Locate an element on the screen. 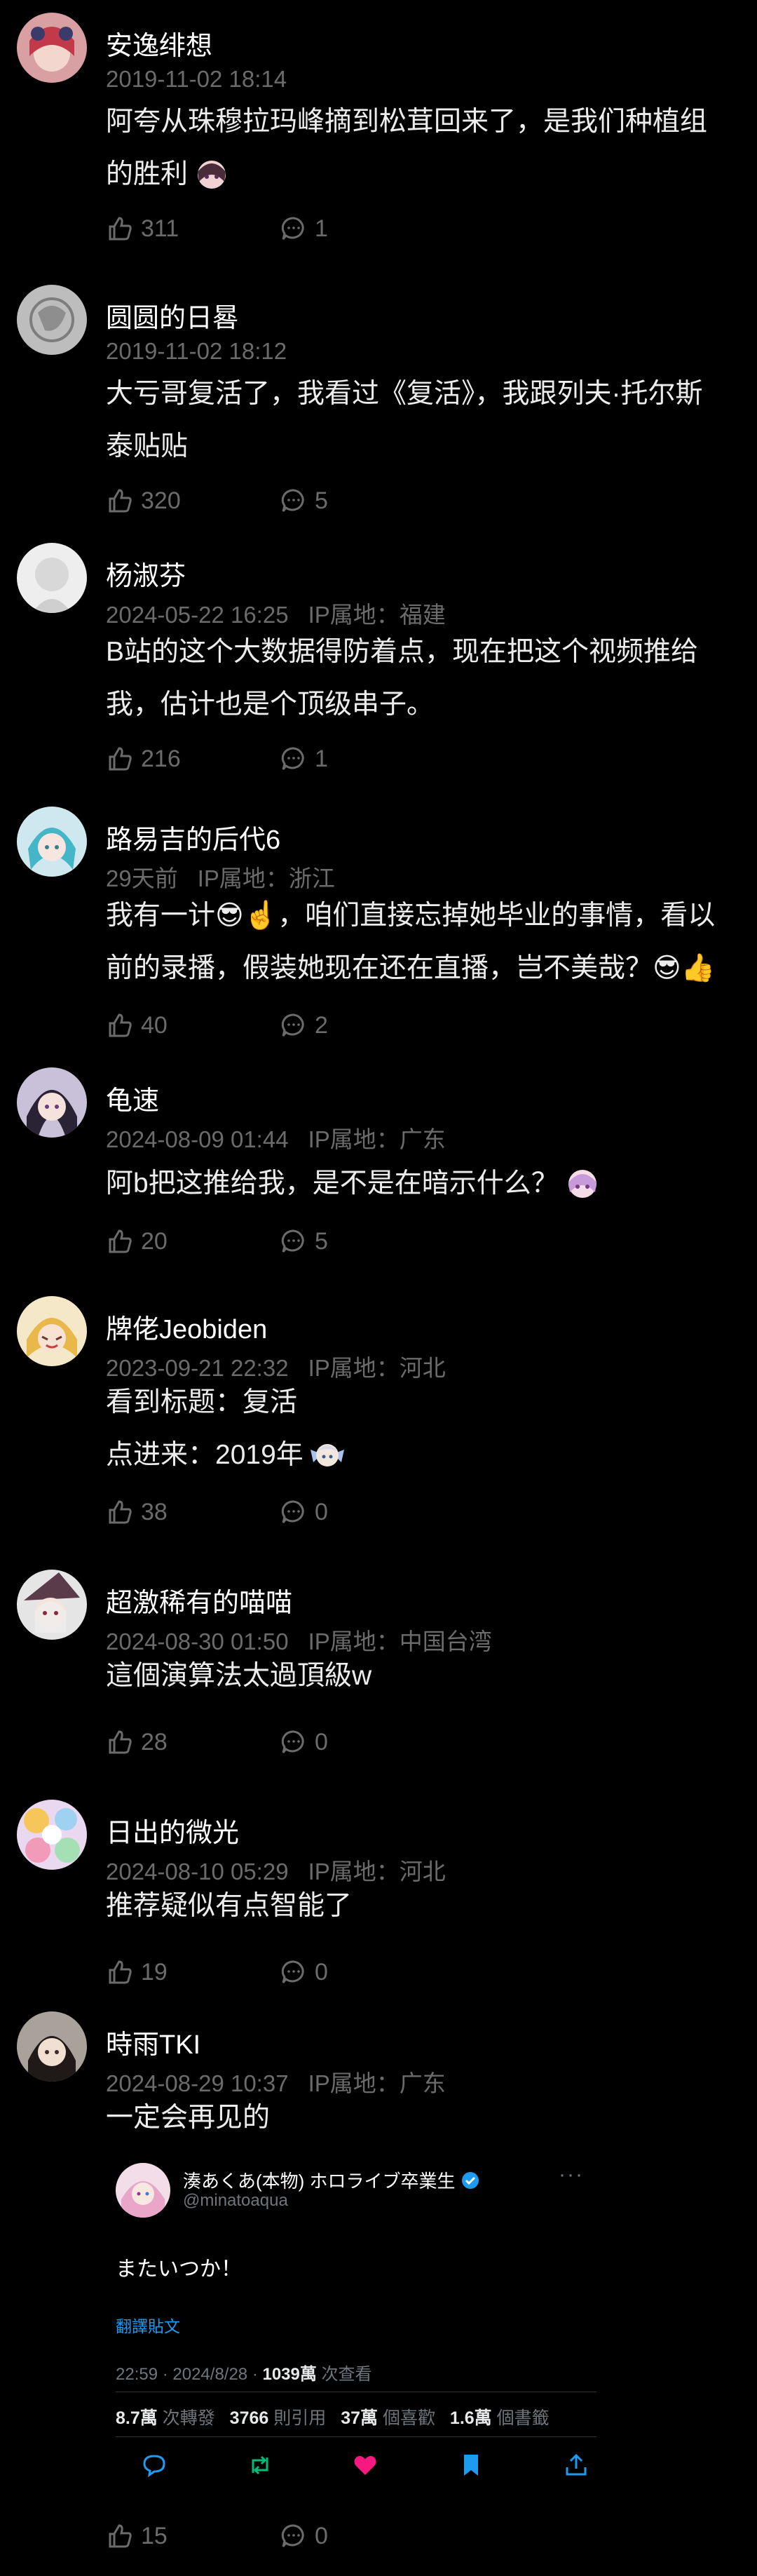  username: 時雨TKI is located at coordinates (153, 2042).